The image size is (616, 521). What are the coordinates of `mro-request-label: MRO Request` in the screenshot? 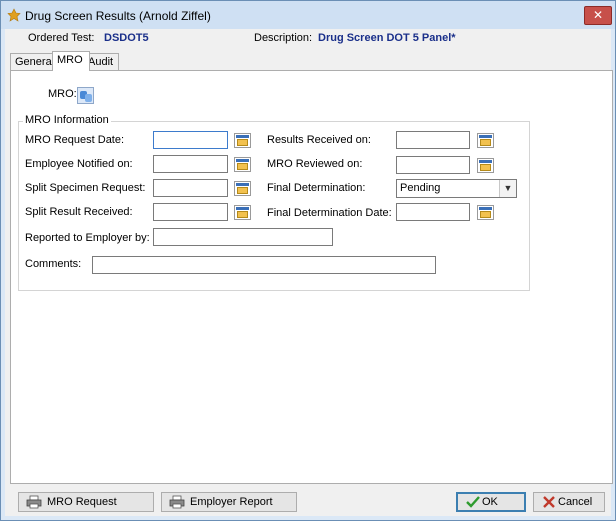 It's located at (82, 502).